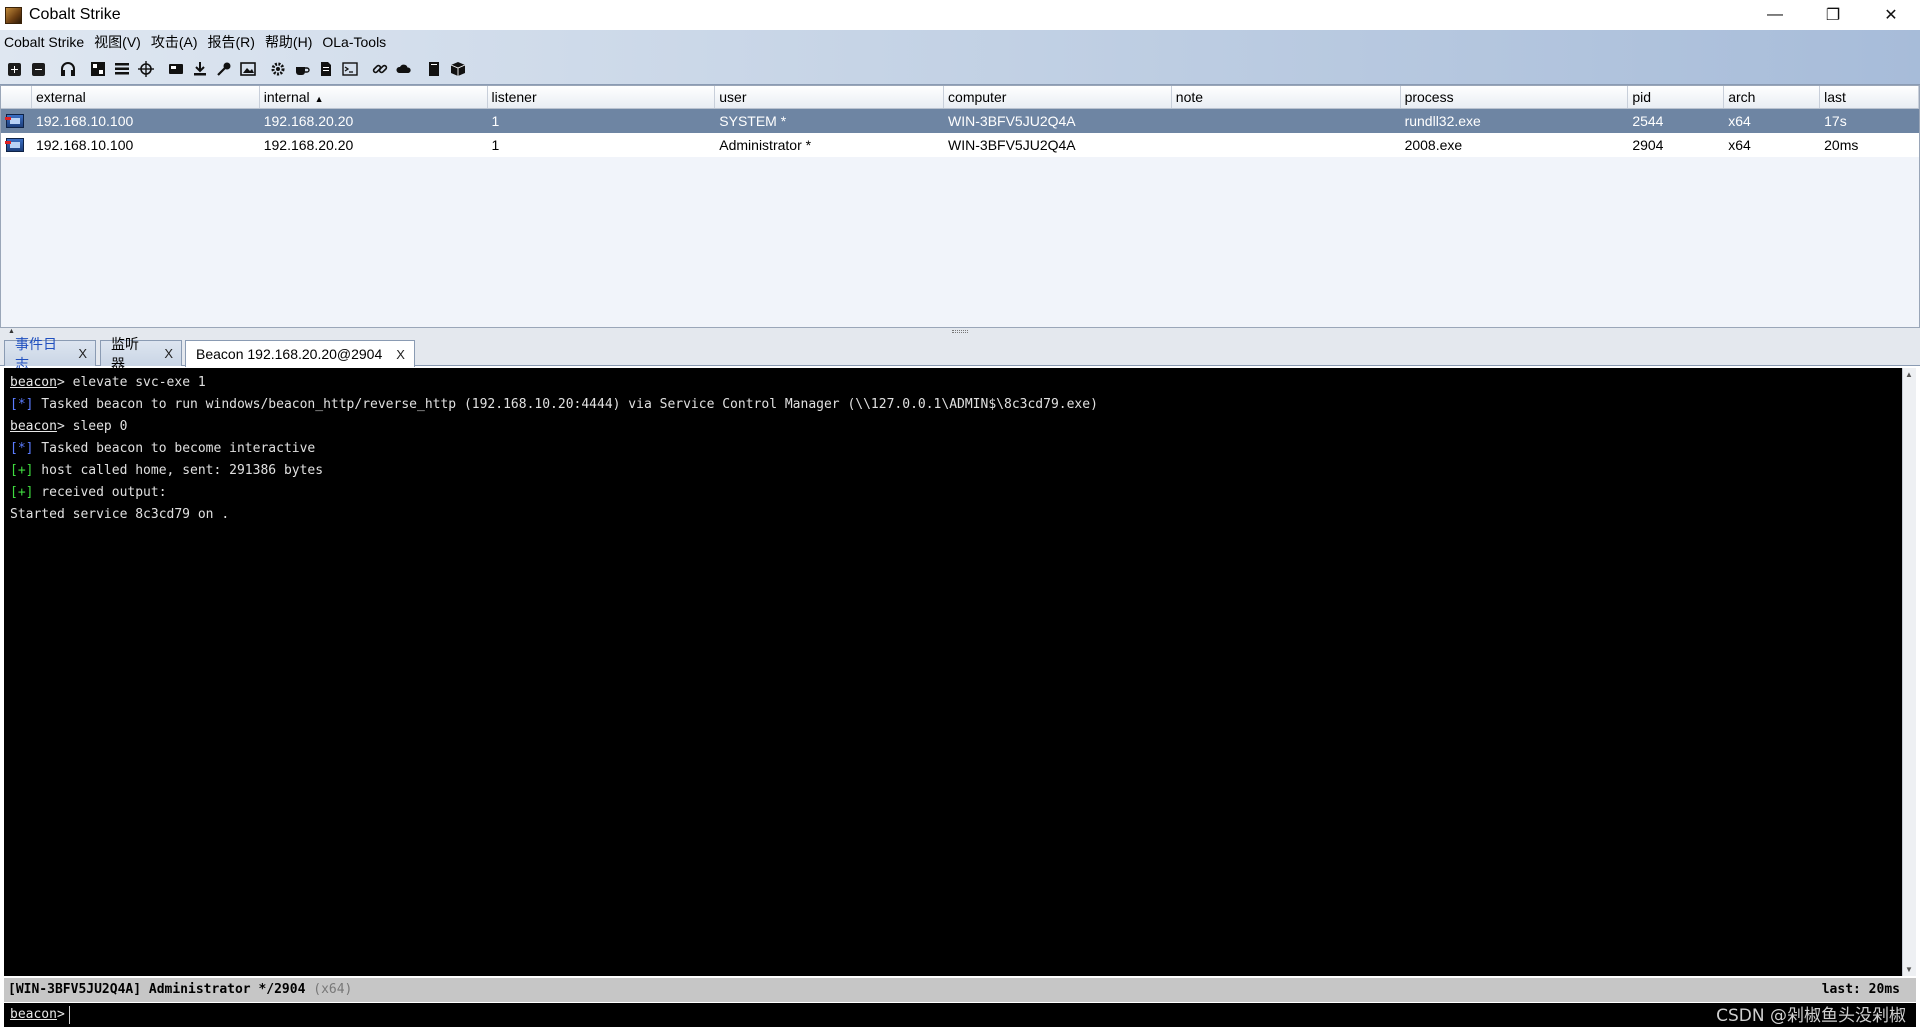 This screenshot has width=1920, height=1030. I want to click on status-last-checkin: last: 20ms, so click(1860, 989).